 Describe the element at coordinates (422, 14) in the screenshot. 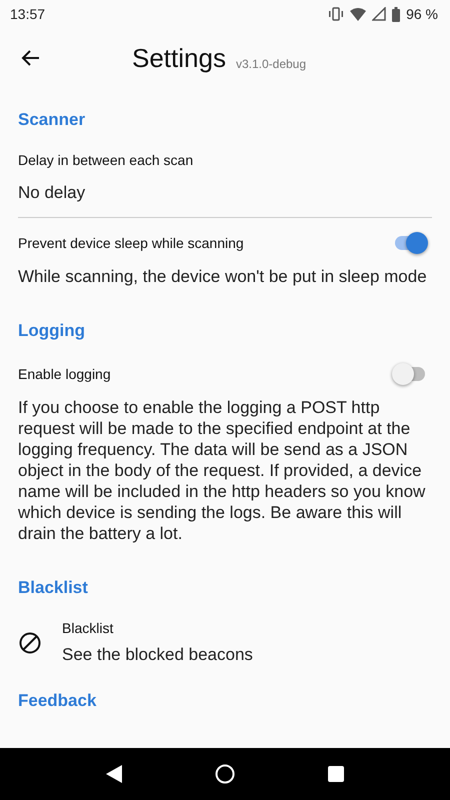

I see `battery-level: 96 %` at that location.